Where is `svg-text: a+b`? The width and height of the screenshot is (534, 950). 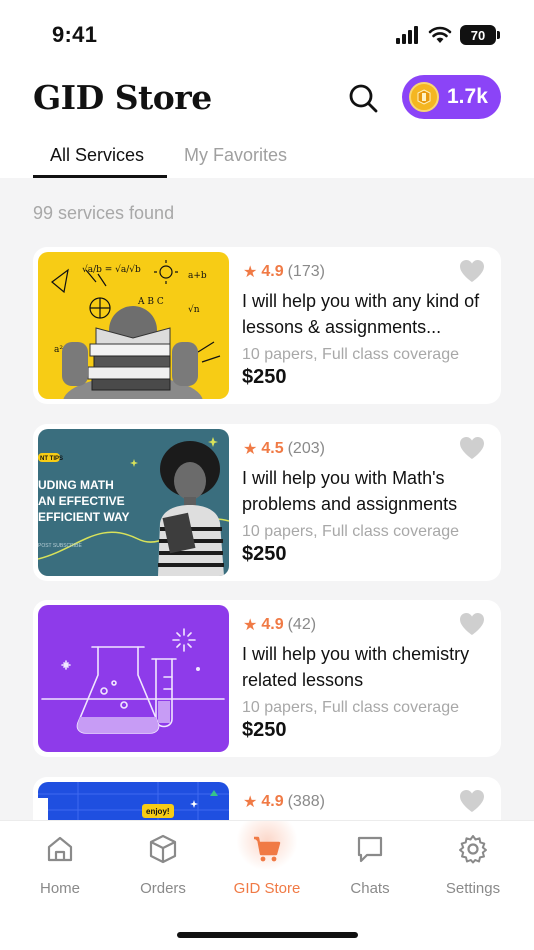 svg-text: a+b is located at coordinates (197, 276).